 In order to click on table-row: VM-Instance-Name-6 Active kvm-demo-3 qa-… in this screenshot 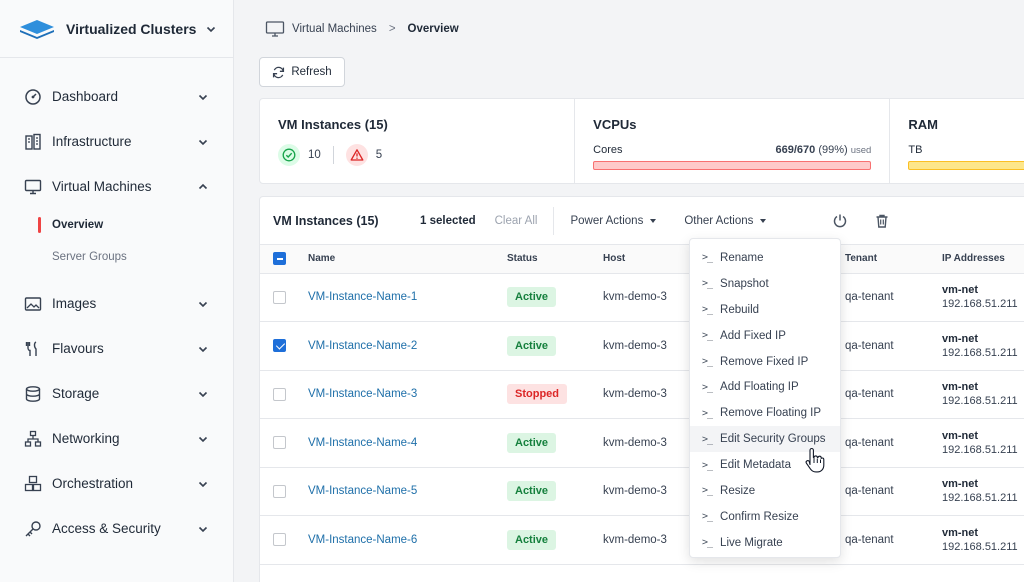, I will do `click(642, 540)`.